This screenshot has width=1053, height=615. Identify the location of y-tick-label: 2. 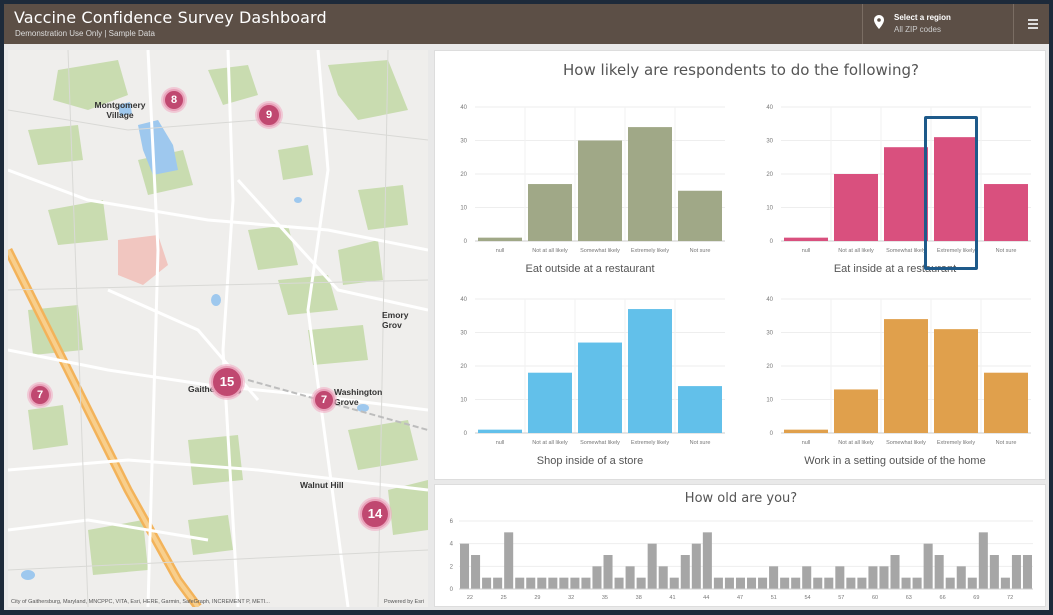
(452, 567).